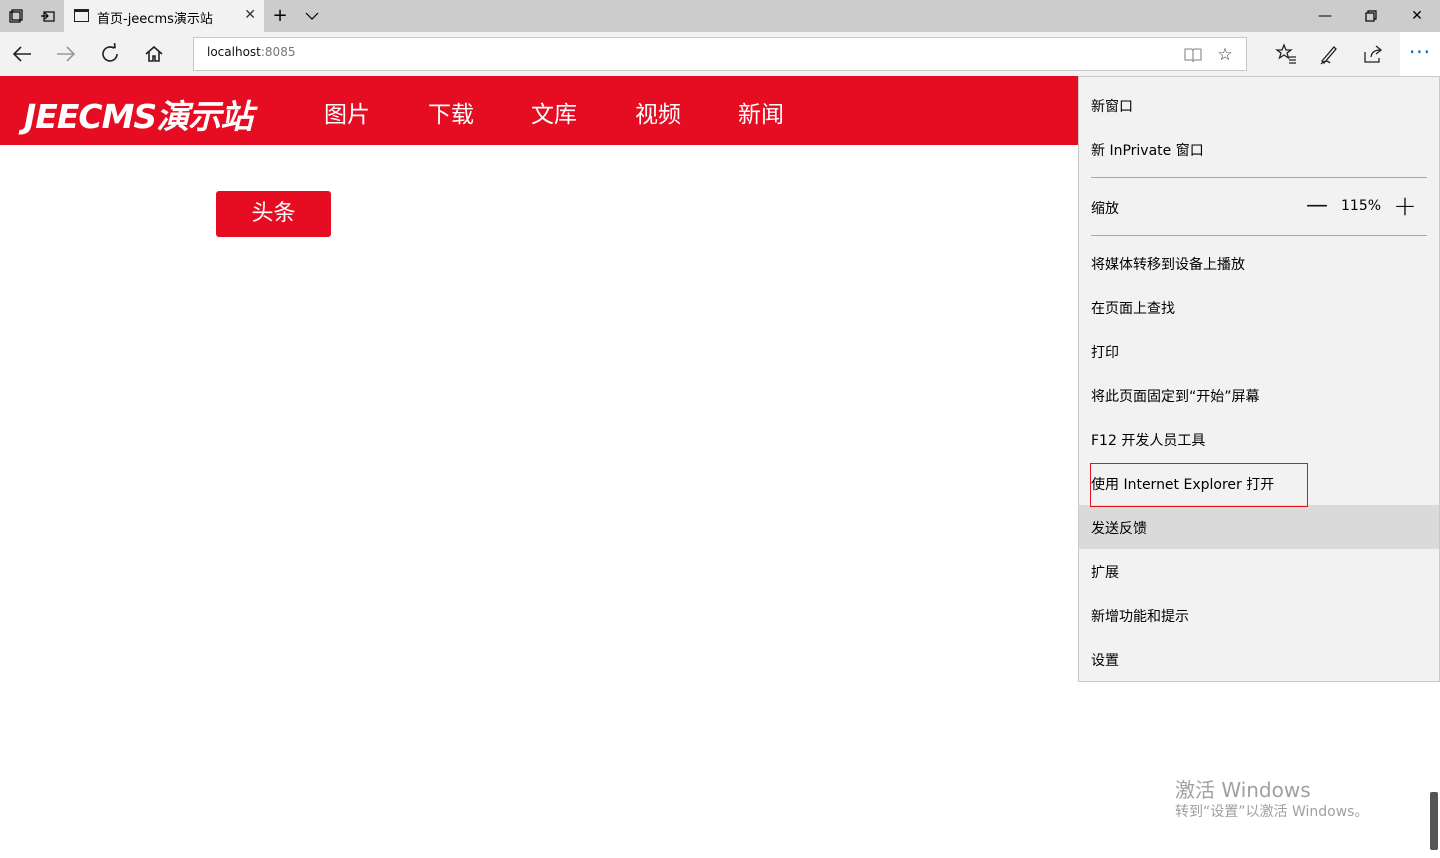 The image size is (1440, 858). I want to click on share-icon, so click(1373, 54).